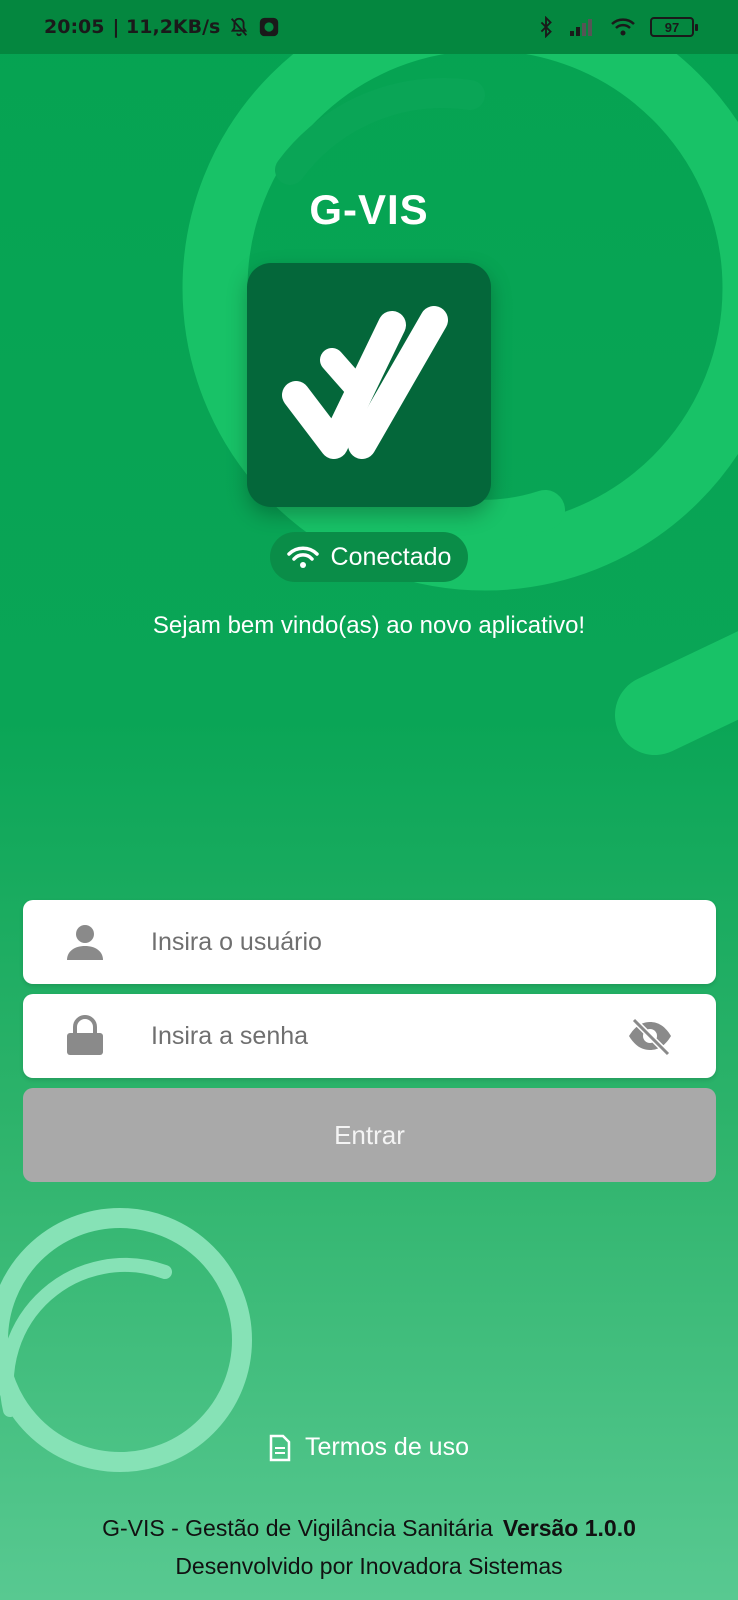 Image resolution: width=738 pixels, height=1600 pixels. What do you see at coordinates (546, 27) in the screenshot?
I see `bluetooth-icon` at bounding box center [546, 27].